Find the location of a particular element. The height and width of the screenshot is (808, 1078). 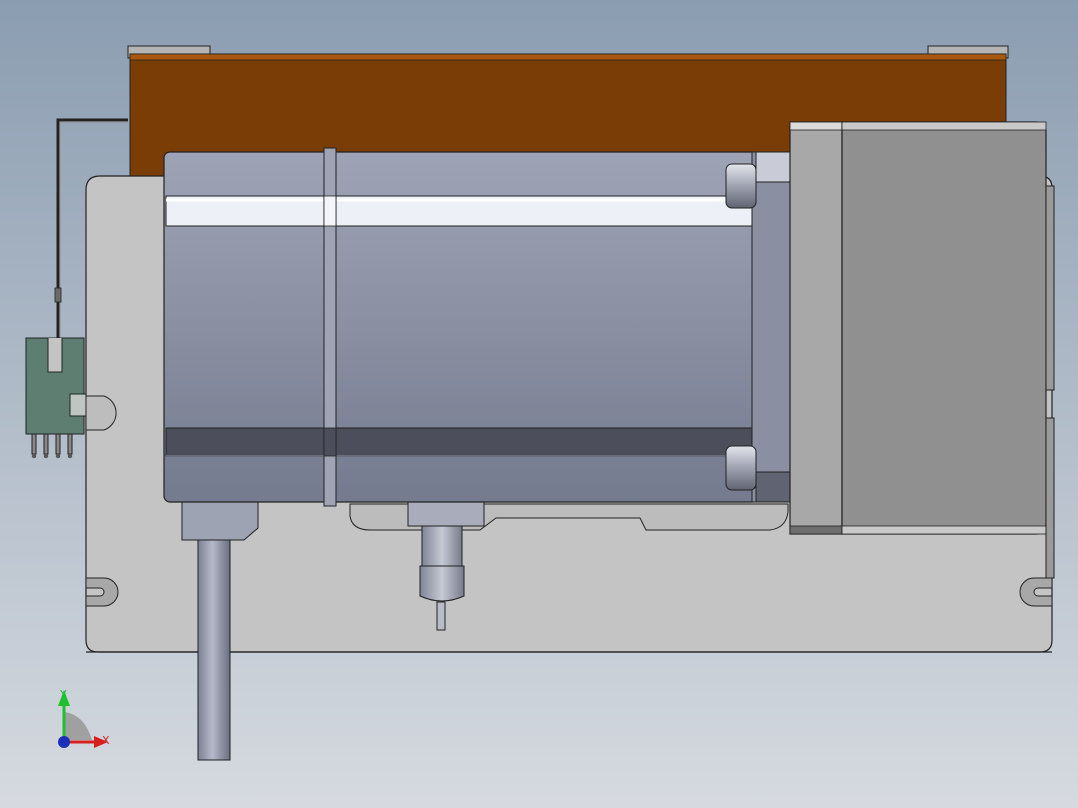

orange-panel-top-edge is located at coordinates (568, 57).